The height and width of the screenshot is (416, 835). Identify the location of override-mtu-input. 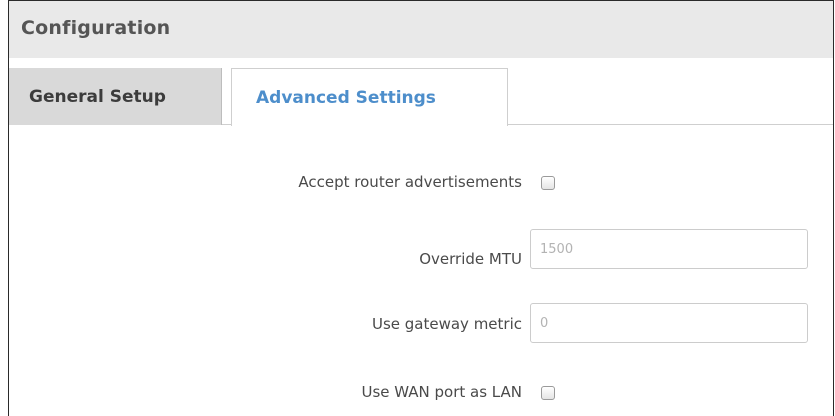
(669, 249).